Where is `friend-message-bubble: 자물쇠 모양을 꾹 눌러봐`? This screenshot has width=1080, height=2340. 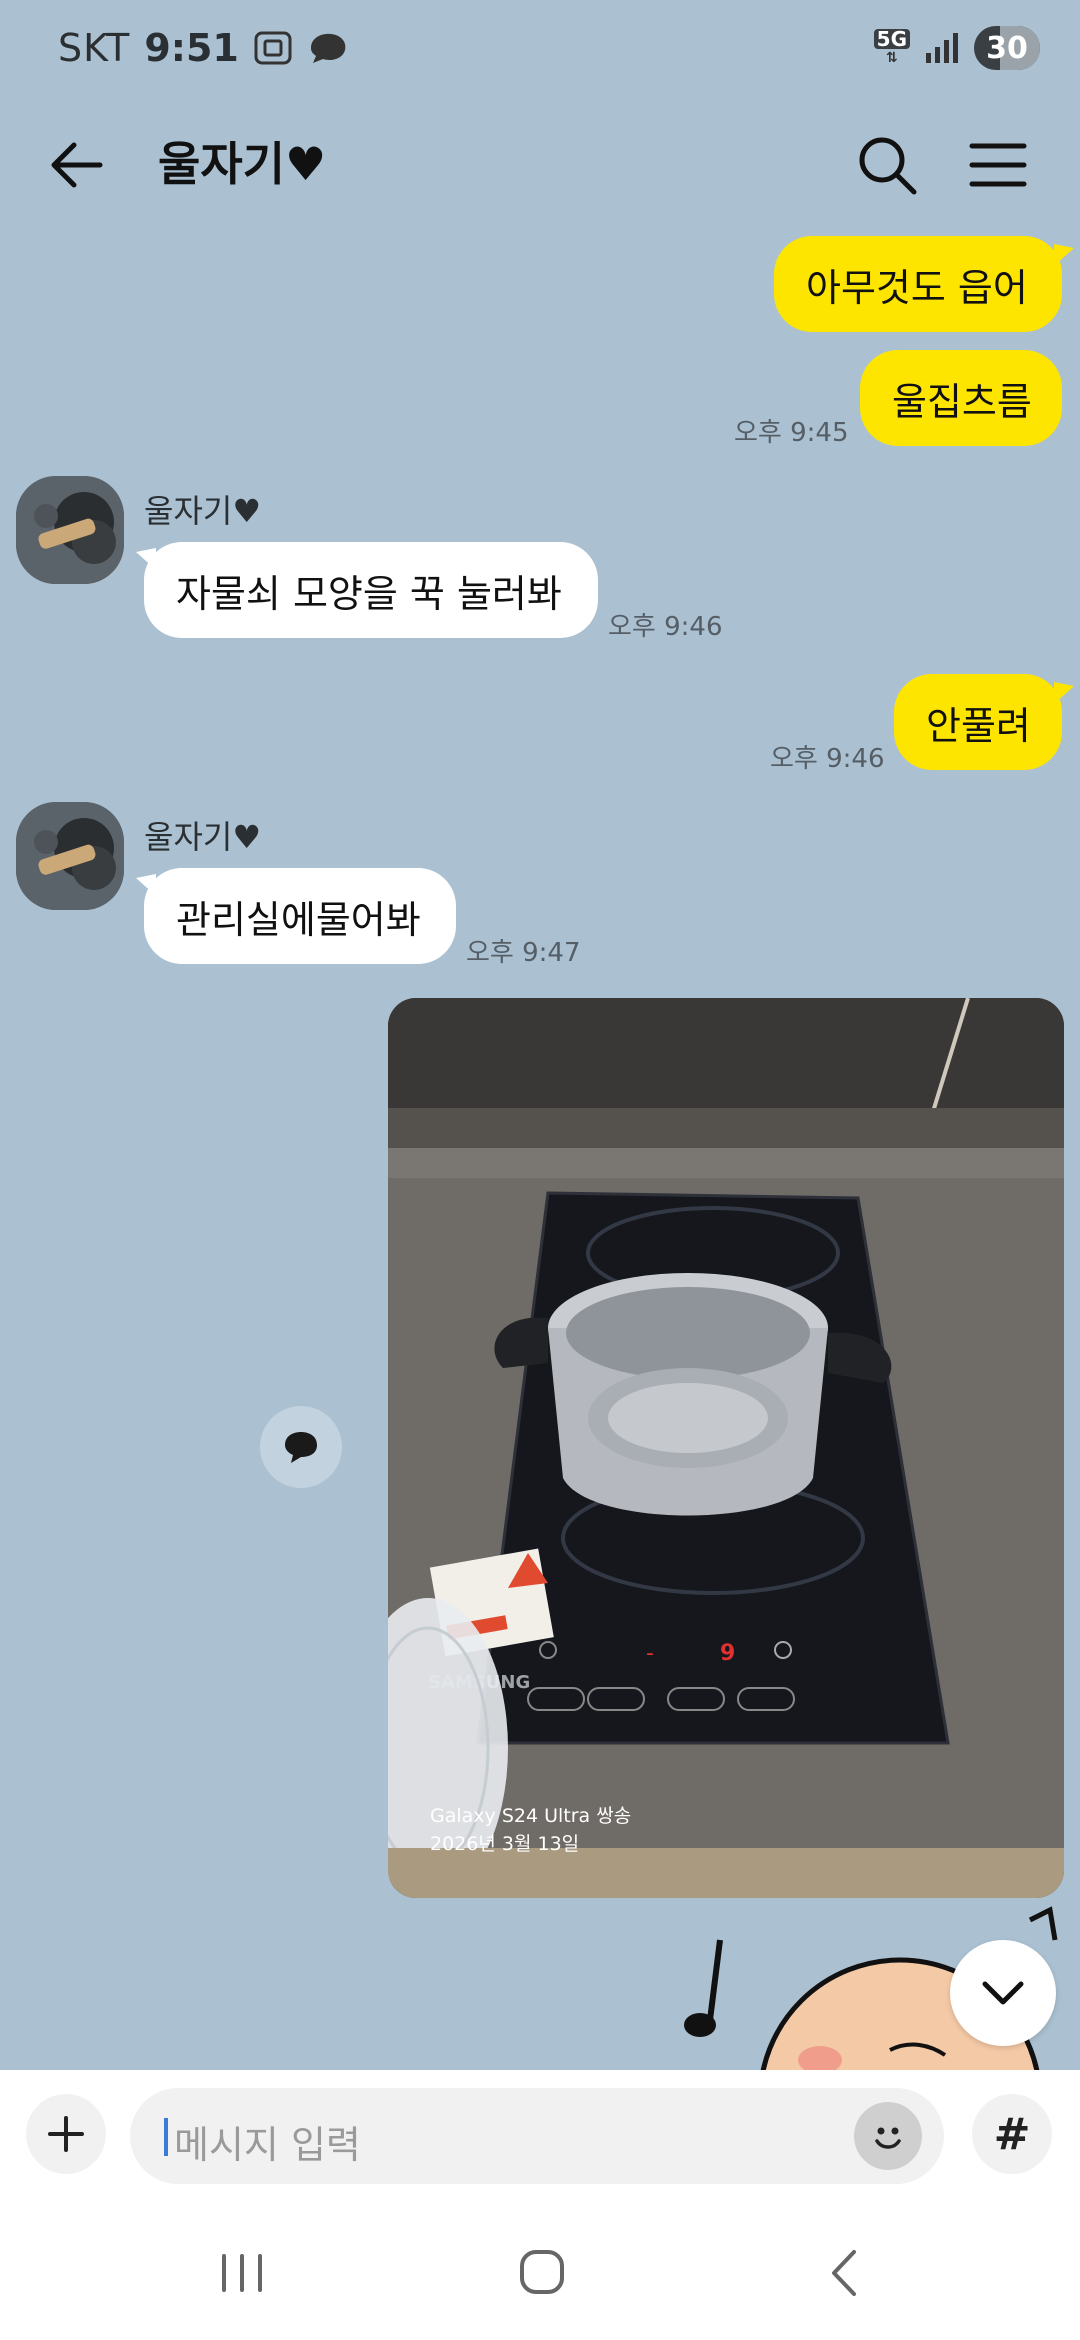
friend-message-bubble: 자물쇠 모양을 꾹 눌러봐 is located at coordinates (371, 590).